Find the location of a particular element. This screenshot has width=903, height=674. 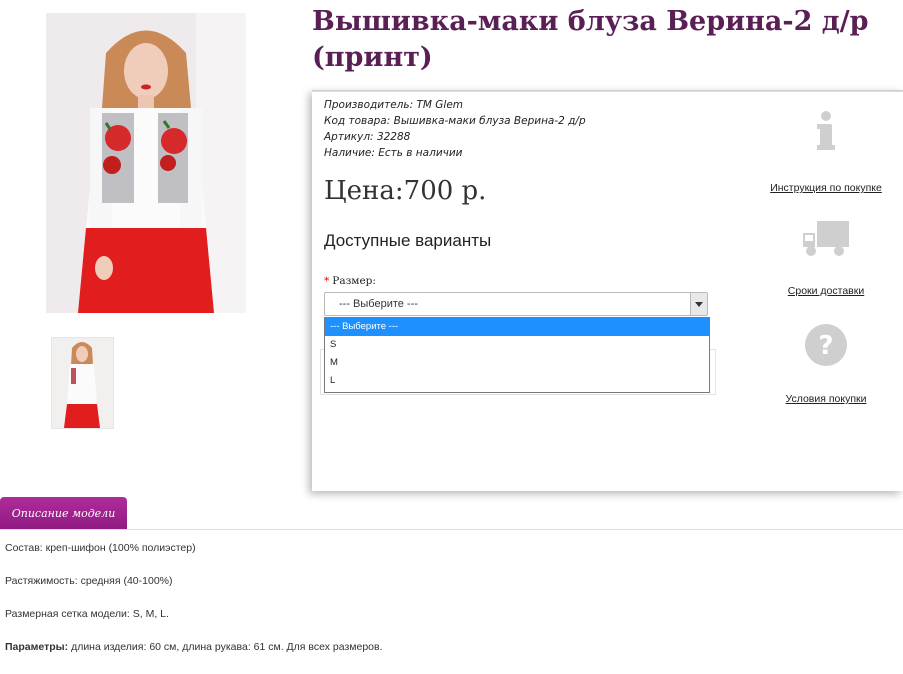

size-dropdown-list: --- Выберите --- S M L is located at coordinates (517, 355).